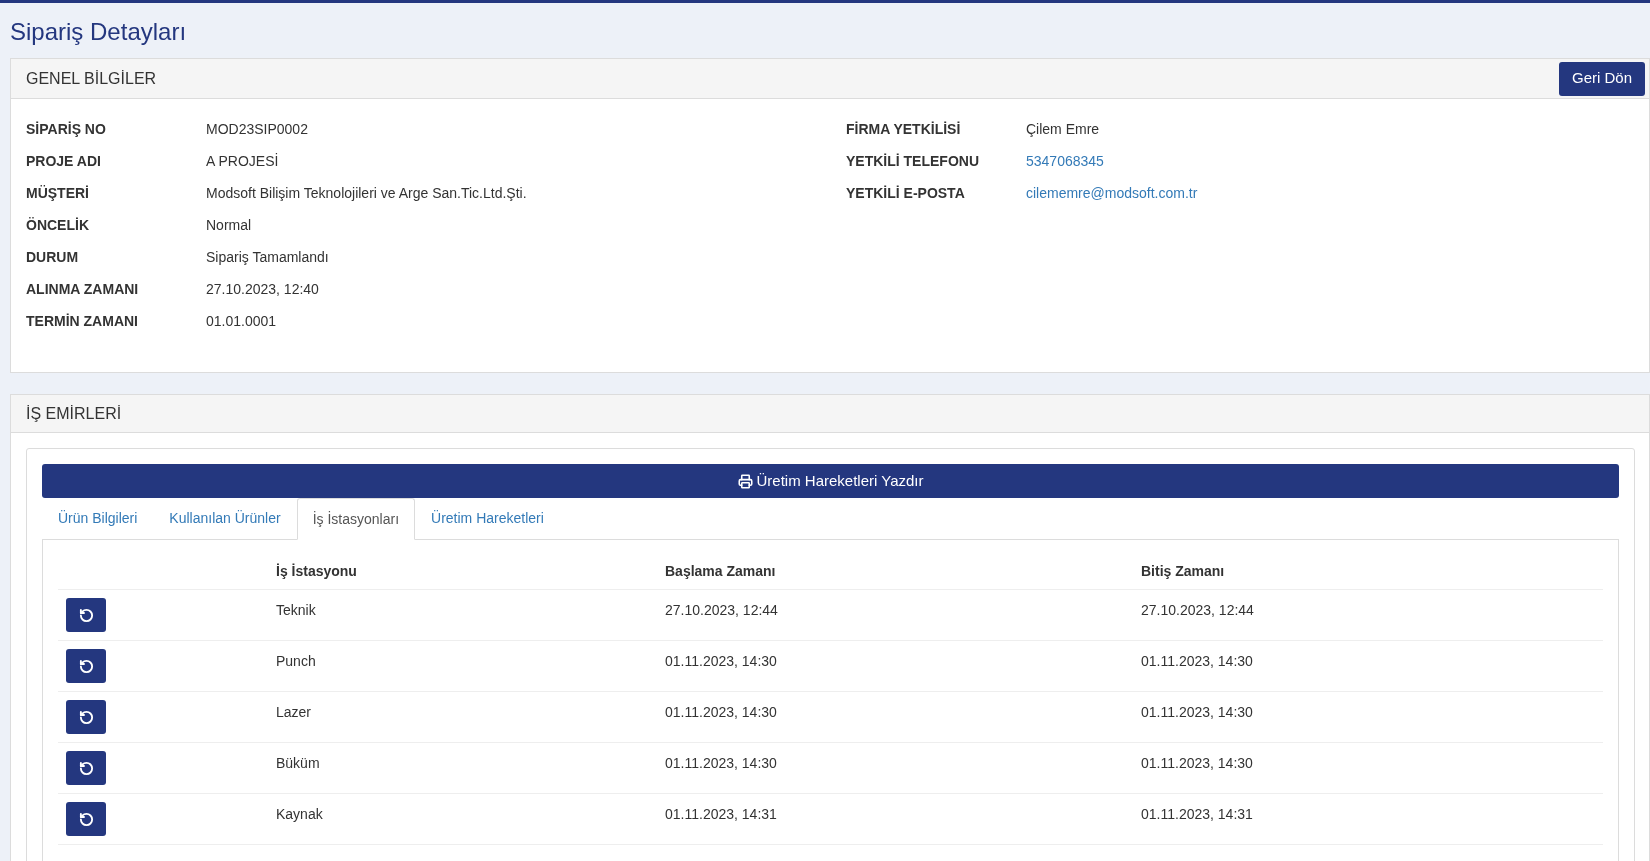 The height and width of the screenshot is (861, 1650). What do you see at coordinates (1063, 129) in the screenshot?
I see `field-value: Çilem Emre` at bounding box center [1063, 129].